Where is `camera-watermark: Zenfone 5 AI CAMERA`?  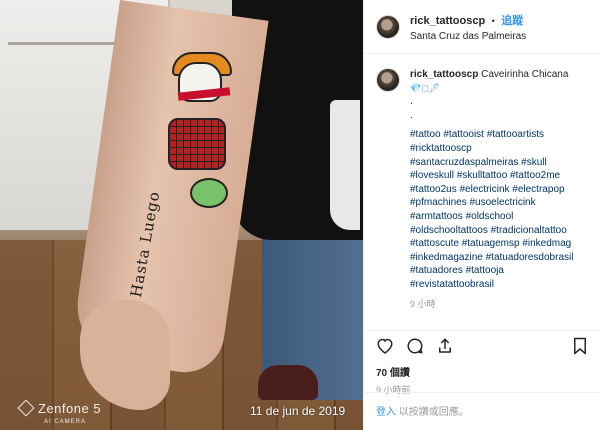 camera-watermark: Zenfone 5 AI CAMERA is located at coordinates (59, 413).